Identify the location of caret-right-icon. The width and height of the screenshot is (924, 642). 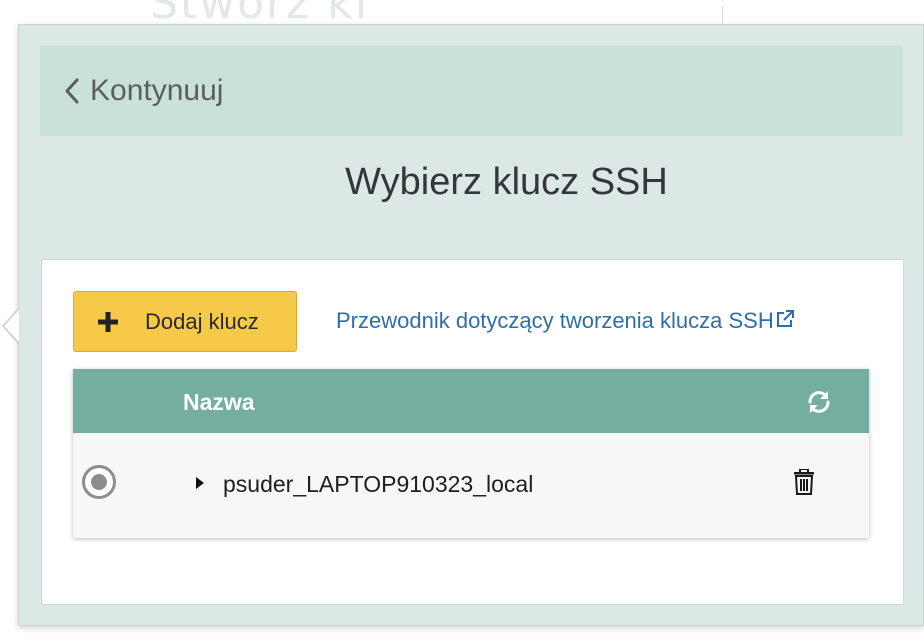
(200, 483).